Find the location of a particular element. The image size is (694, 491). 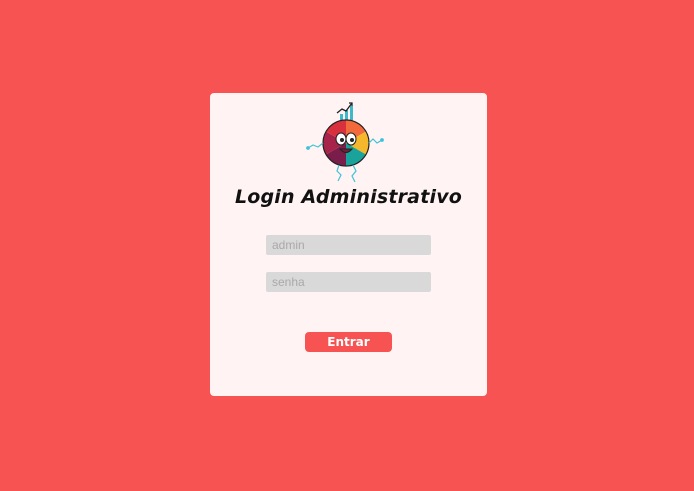

pie-body-icon is located at coordinates (346, 143).